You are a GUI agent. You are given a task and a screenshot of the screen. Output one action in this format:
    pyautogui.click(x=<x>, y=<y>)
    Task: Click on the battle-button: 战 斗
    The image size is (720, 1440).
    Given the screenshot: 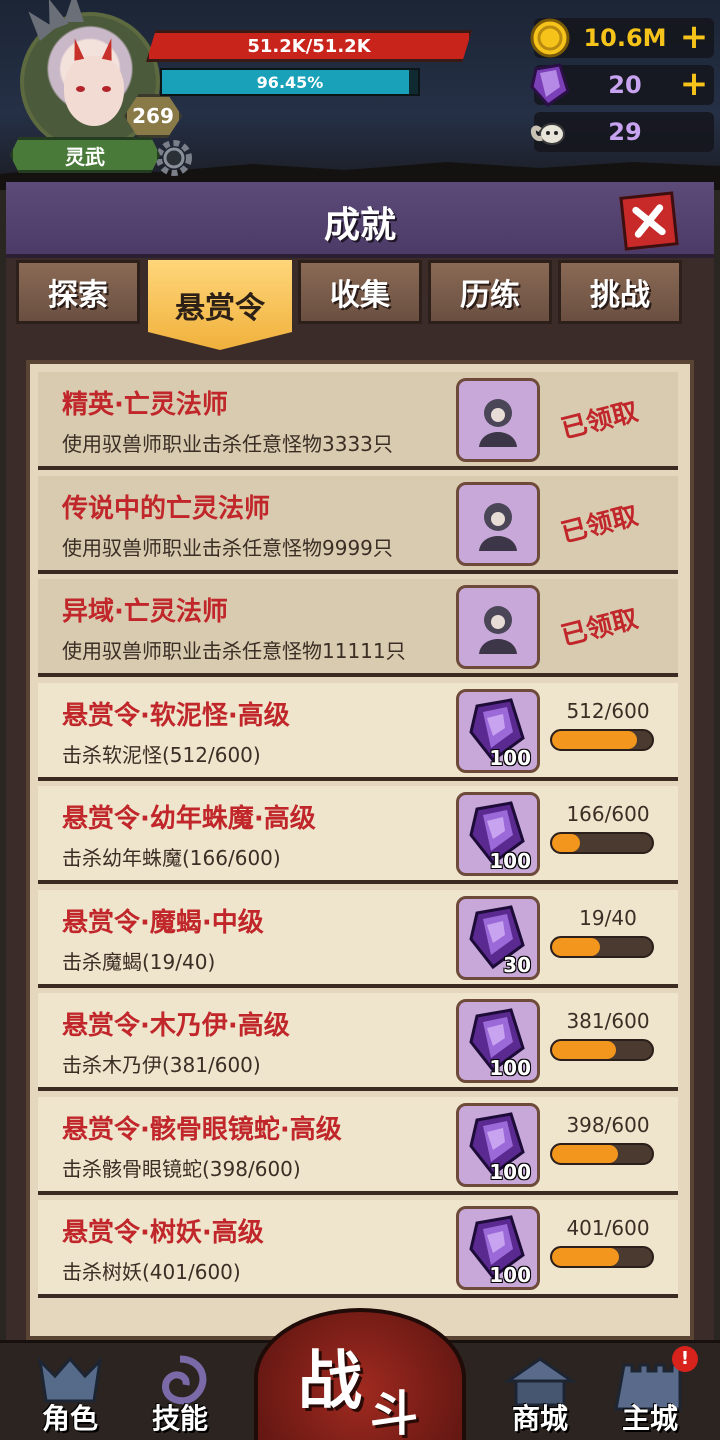 What is the action you would take?
    pyautogui.click(x=360, y=1374)
    